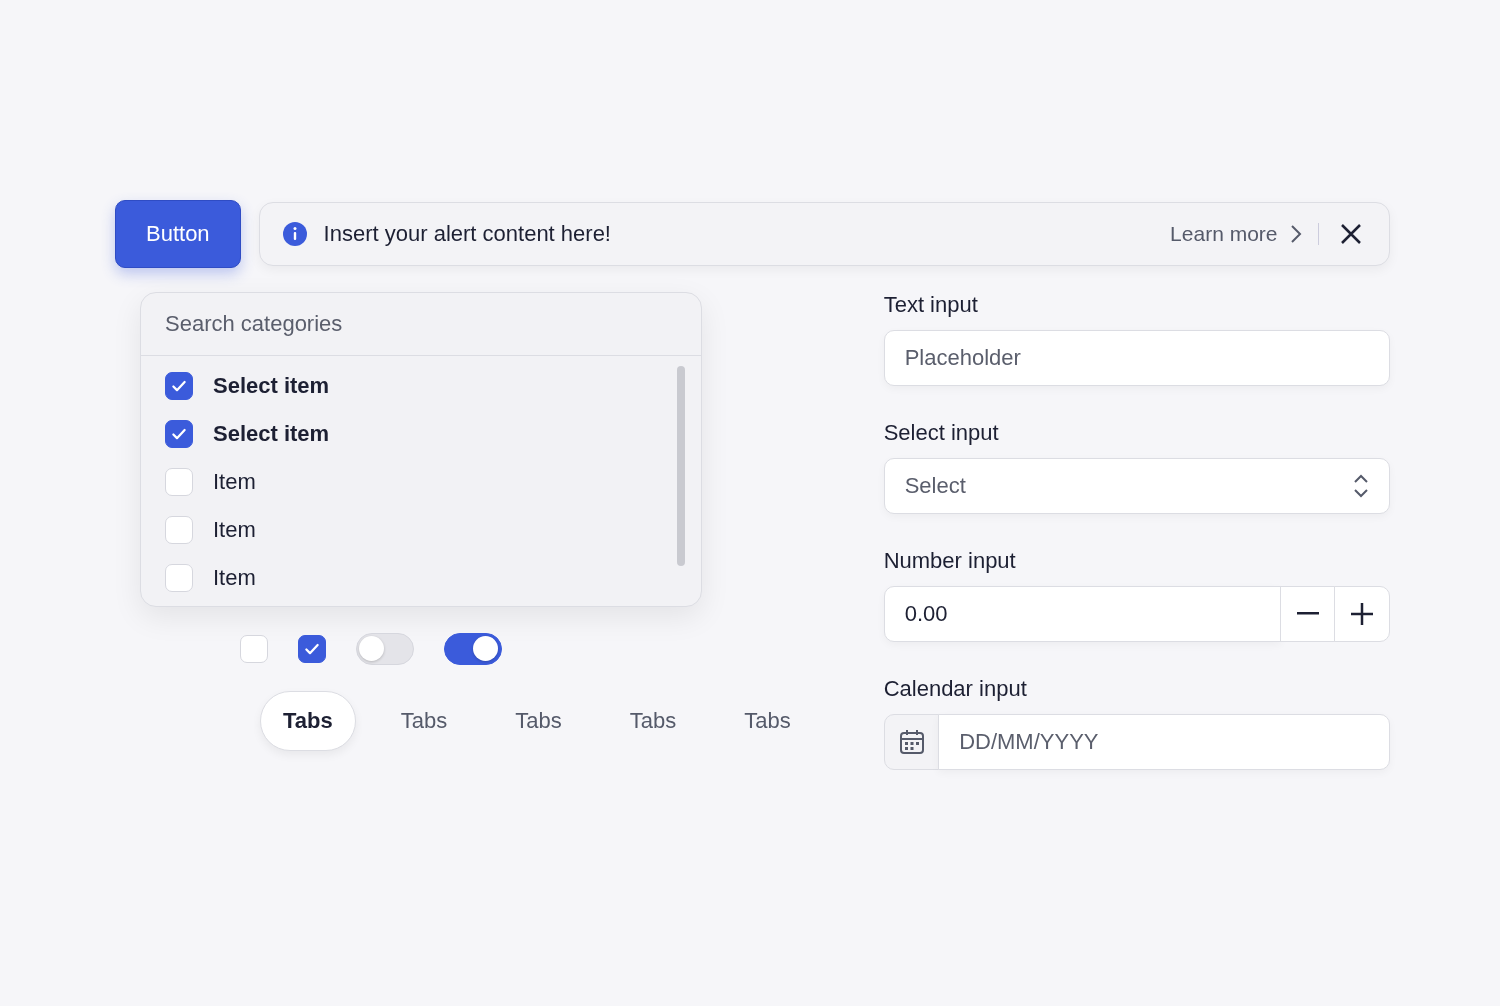 Image resolution: width=1500 pixels, height=1006 pixels. Describe the element at coordinates (1307, 614) in the screenshot. I see `minus-icon` at that location.